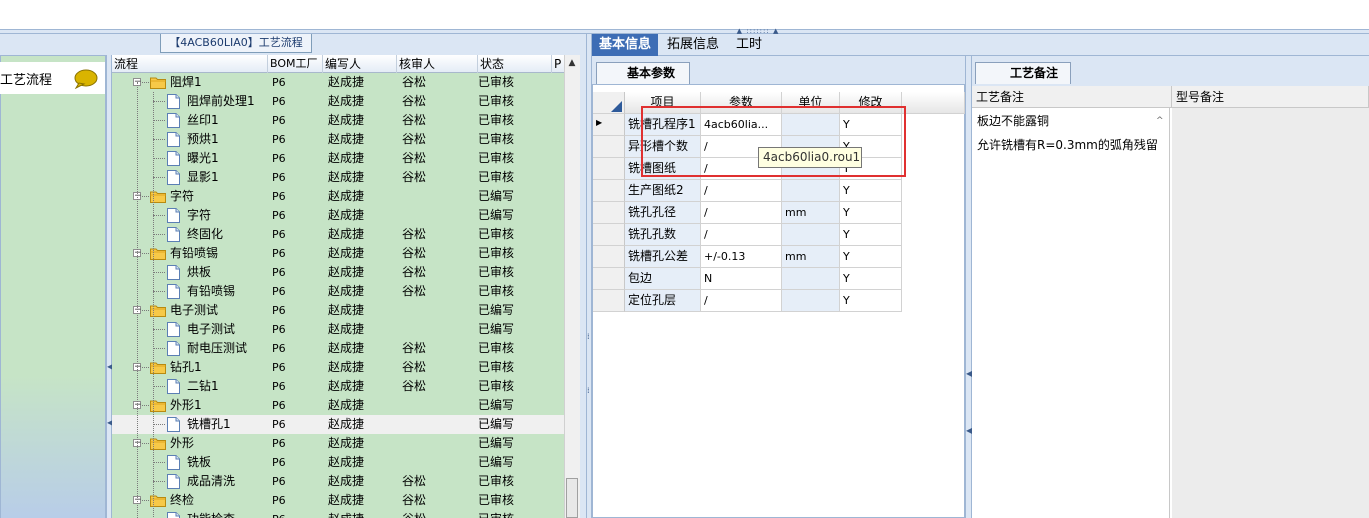 The height and width of the screenshot is (518, 1369). Describe the element at coordinates (1270, 97) in the screenshot. I see `col-model-notes: 型号备注` at that location.